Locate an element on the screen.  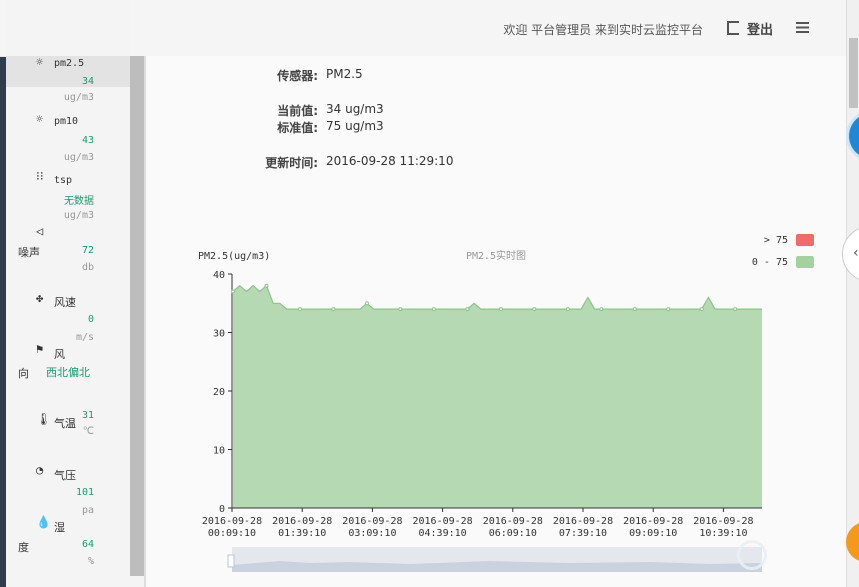
sidebar-item-pressure: ◔ 气压 101 pa is located at coordinates (68, 490).